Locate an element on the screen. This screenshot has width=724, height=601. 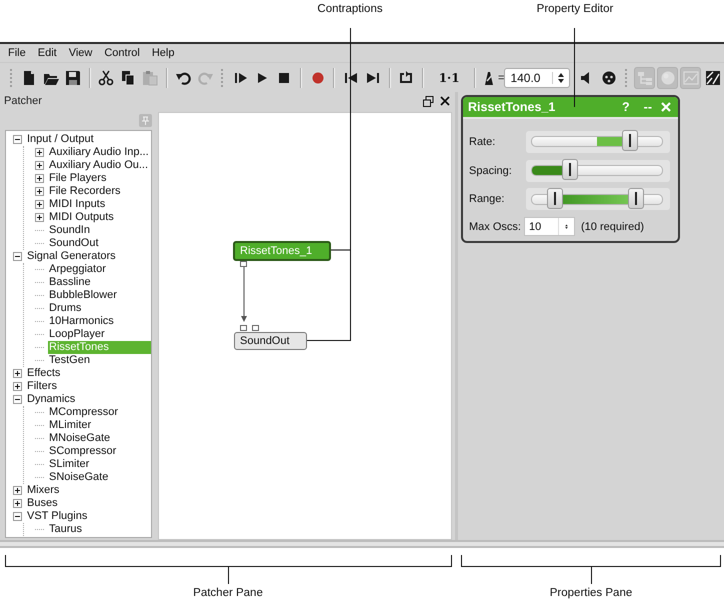
tree-item: VST Plugins is located at coordinates (88, 516).